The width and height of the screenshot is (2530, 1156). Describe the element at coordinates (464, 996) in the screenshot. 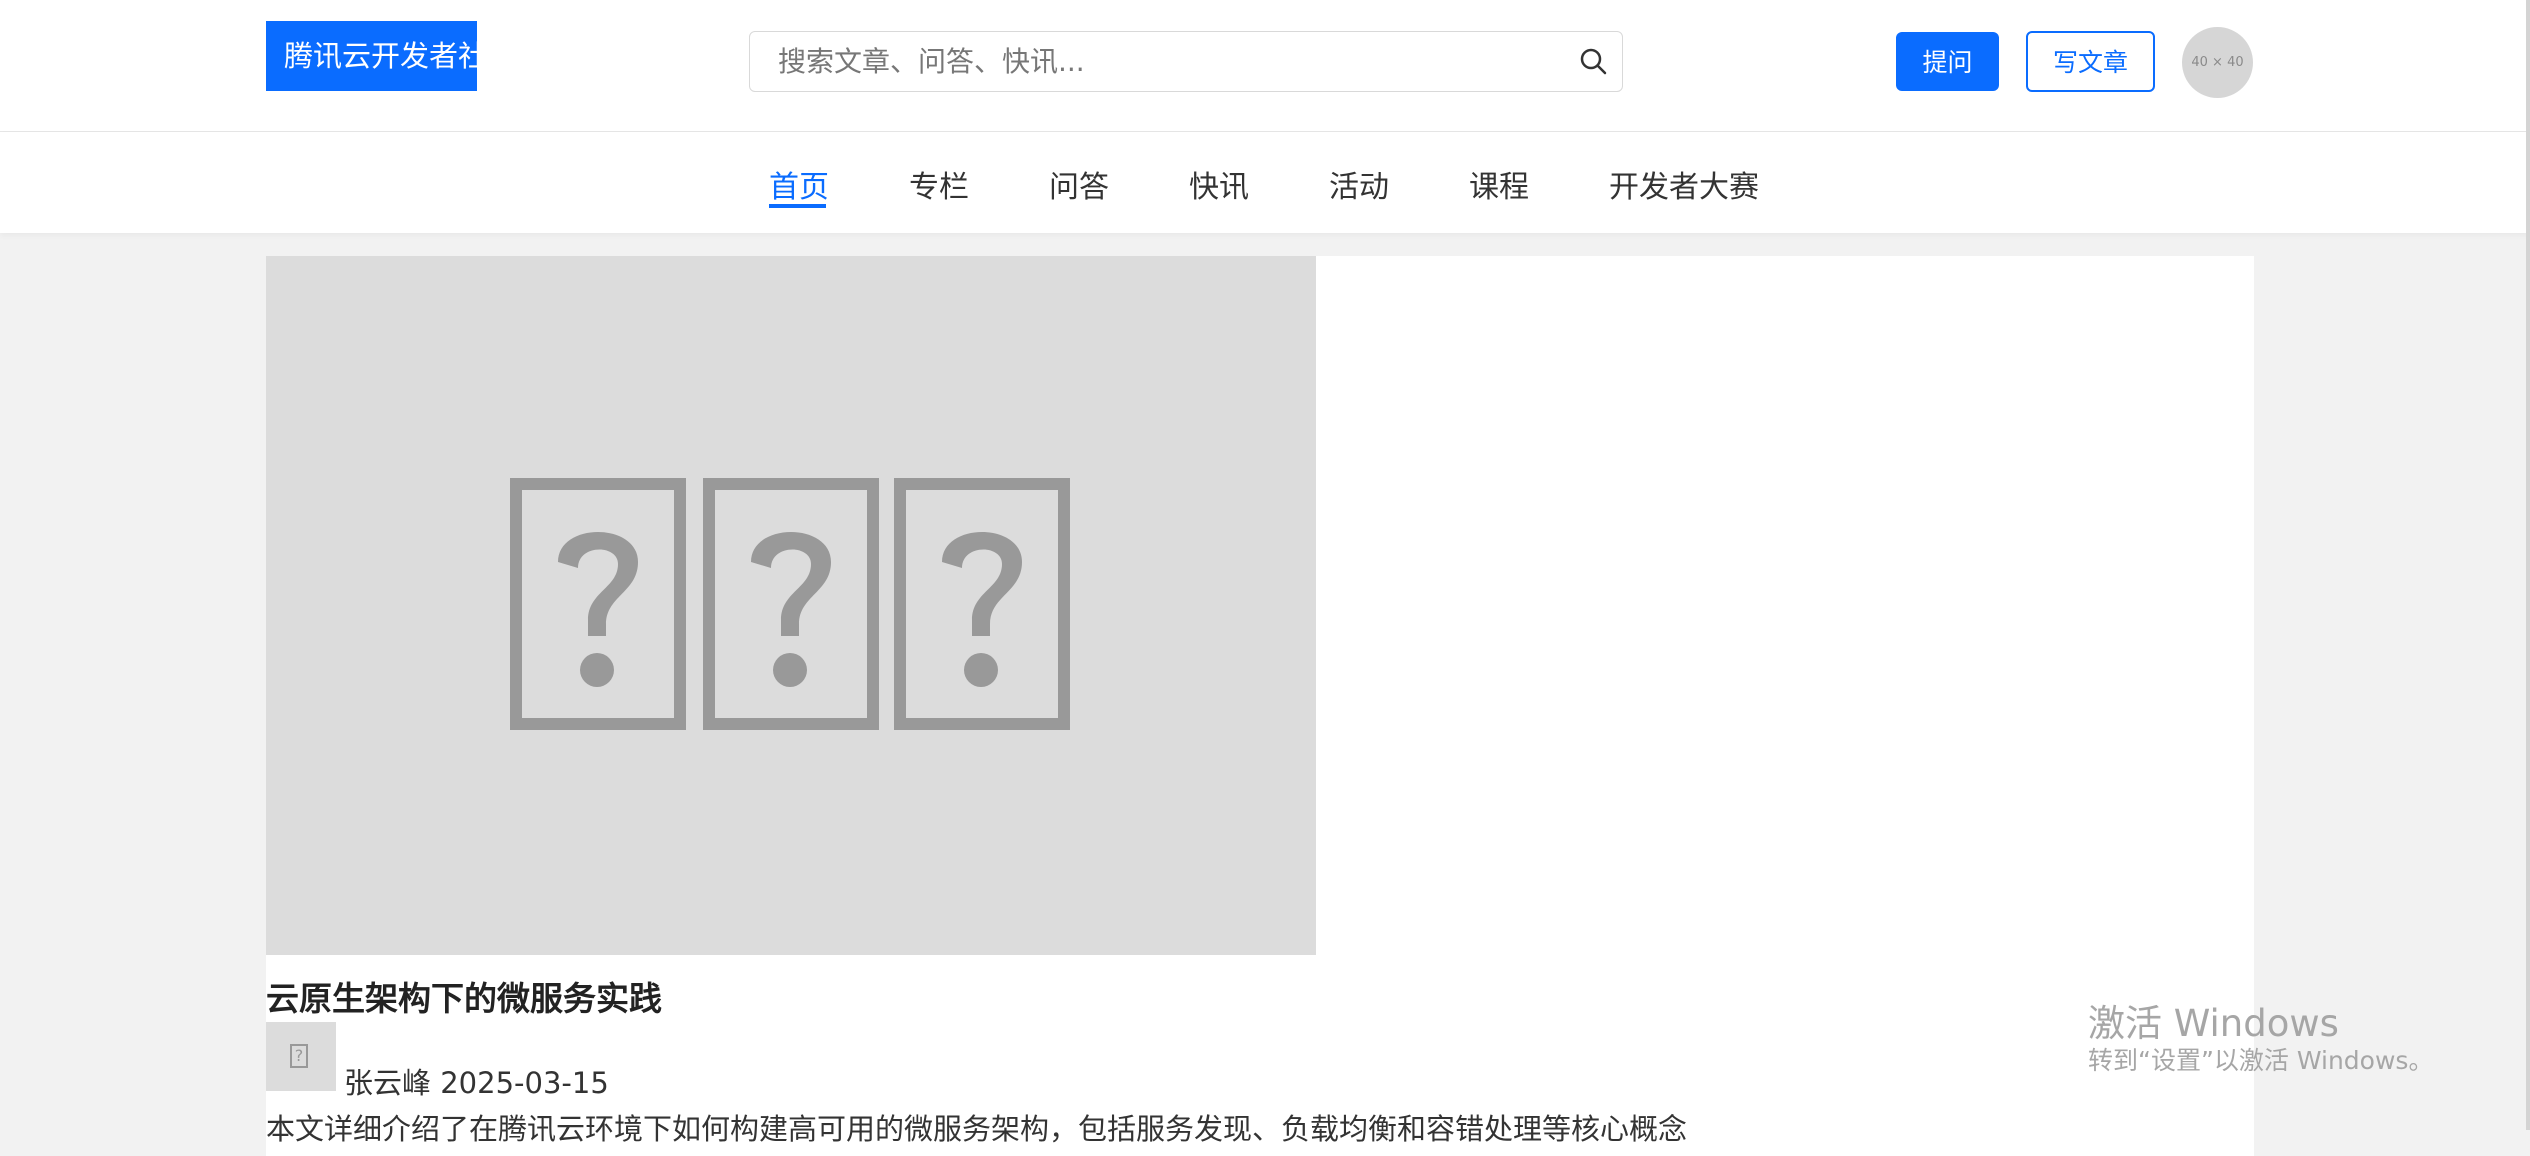

I see `article-title: 云原生架构下的微服务实践` at that location.